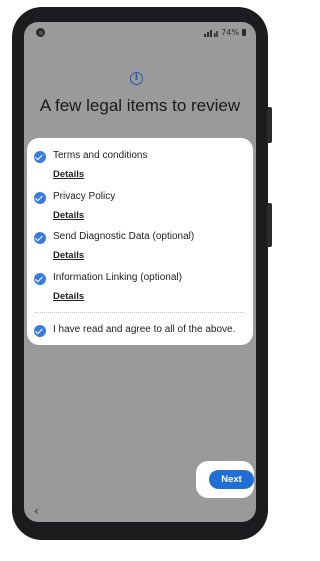 The image size is (320, 561). What do you see at coordinates (269, 225) in the screenshot?
I see `power-button` at bounding box center [269, 225].